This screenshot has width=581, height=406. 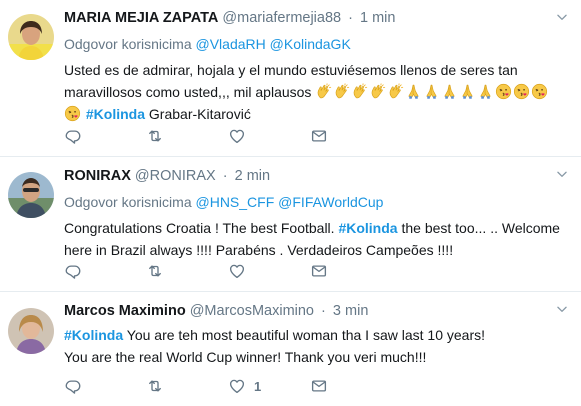 What do you see at coordinates (231, 44) in the screenshot?
I see `mention-link: @VladaRH` at bounding box center [231, 44].